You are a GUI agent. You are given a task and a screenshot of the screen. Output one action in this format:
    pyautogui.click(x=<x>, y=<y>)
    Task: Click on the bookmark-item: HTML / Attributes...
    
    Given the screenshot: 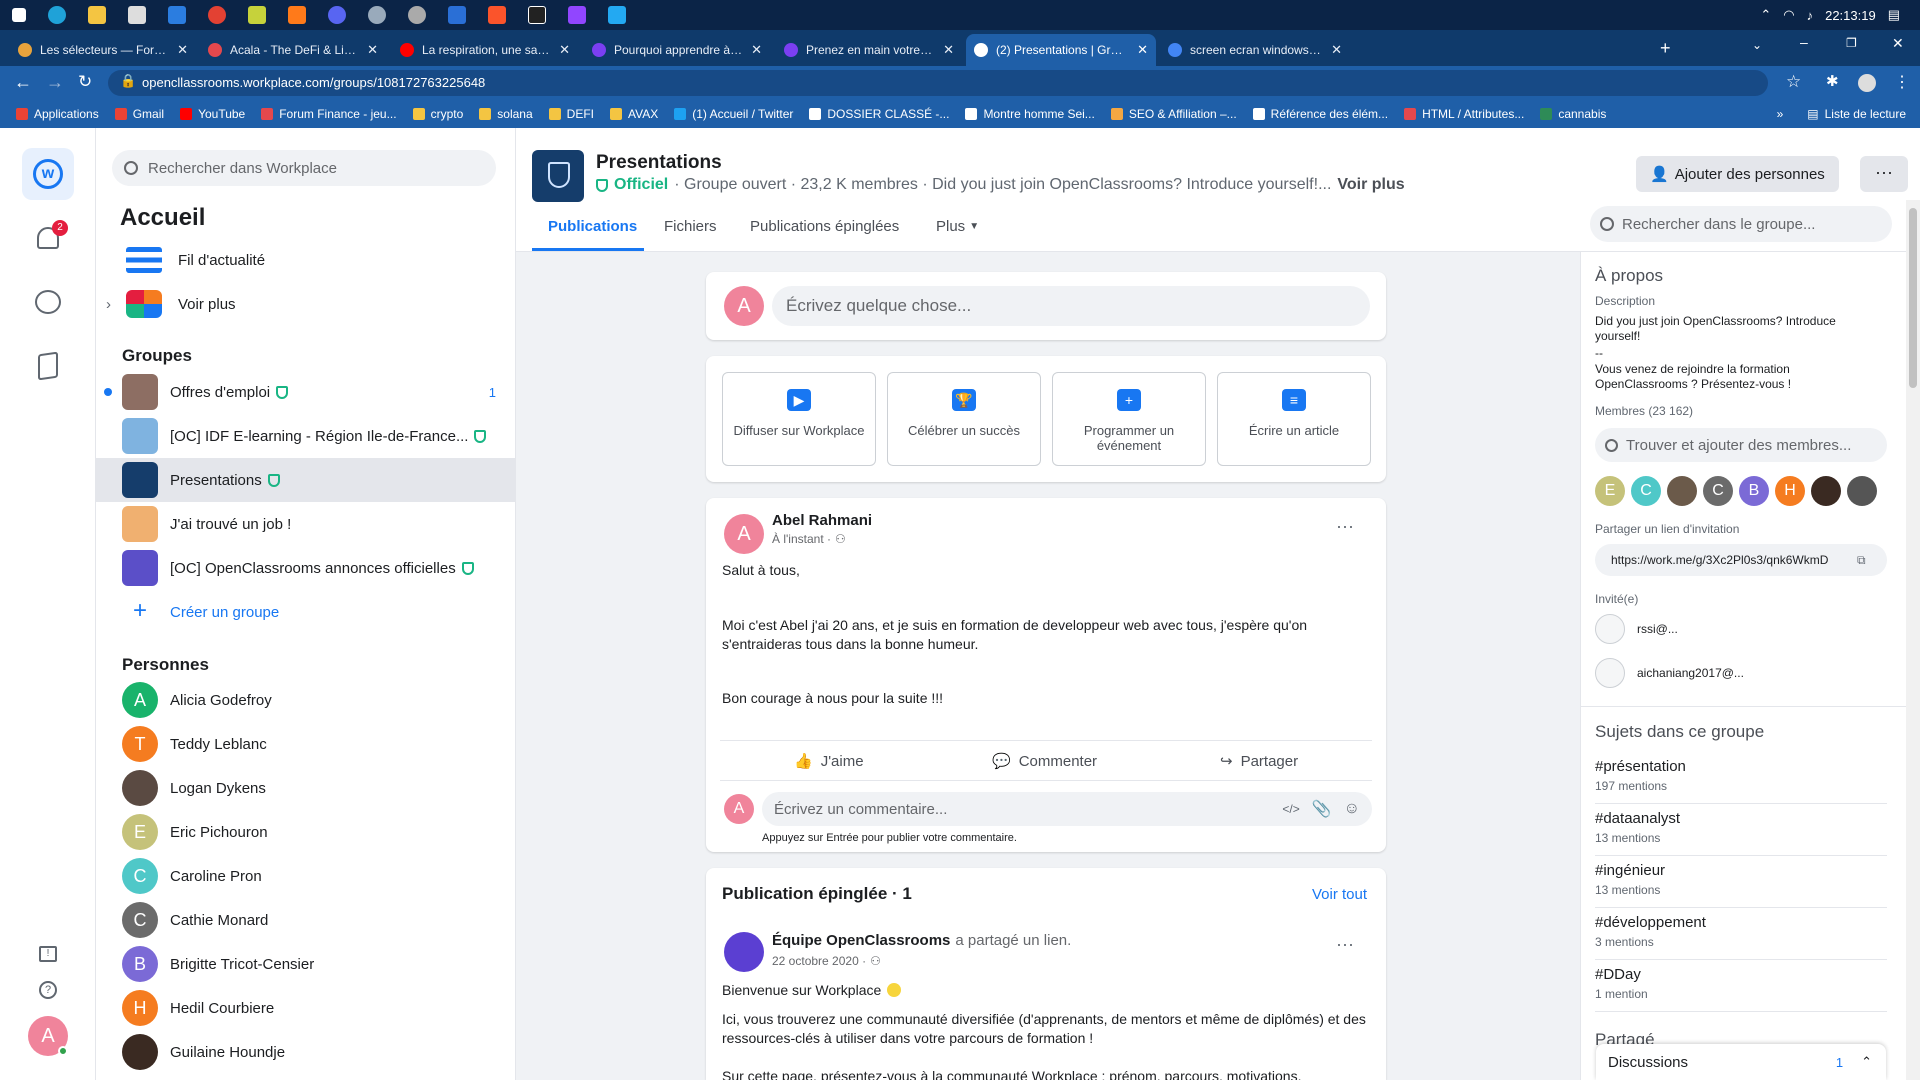 What is the action you would take?
    pyautogui.click(x=1464, y=114)
    